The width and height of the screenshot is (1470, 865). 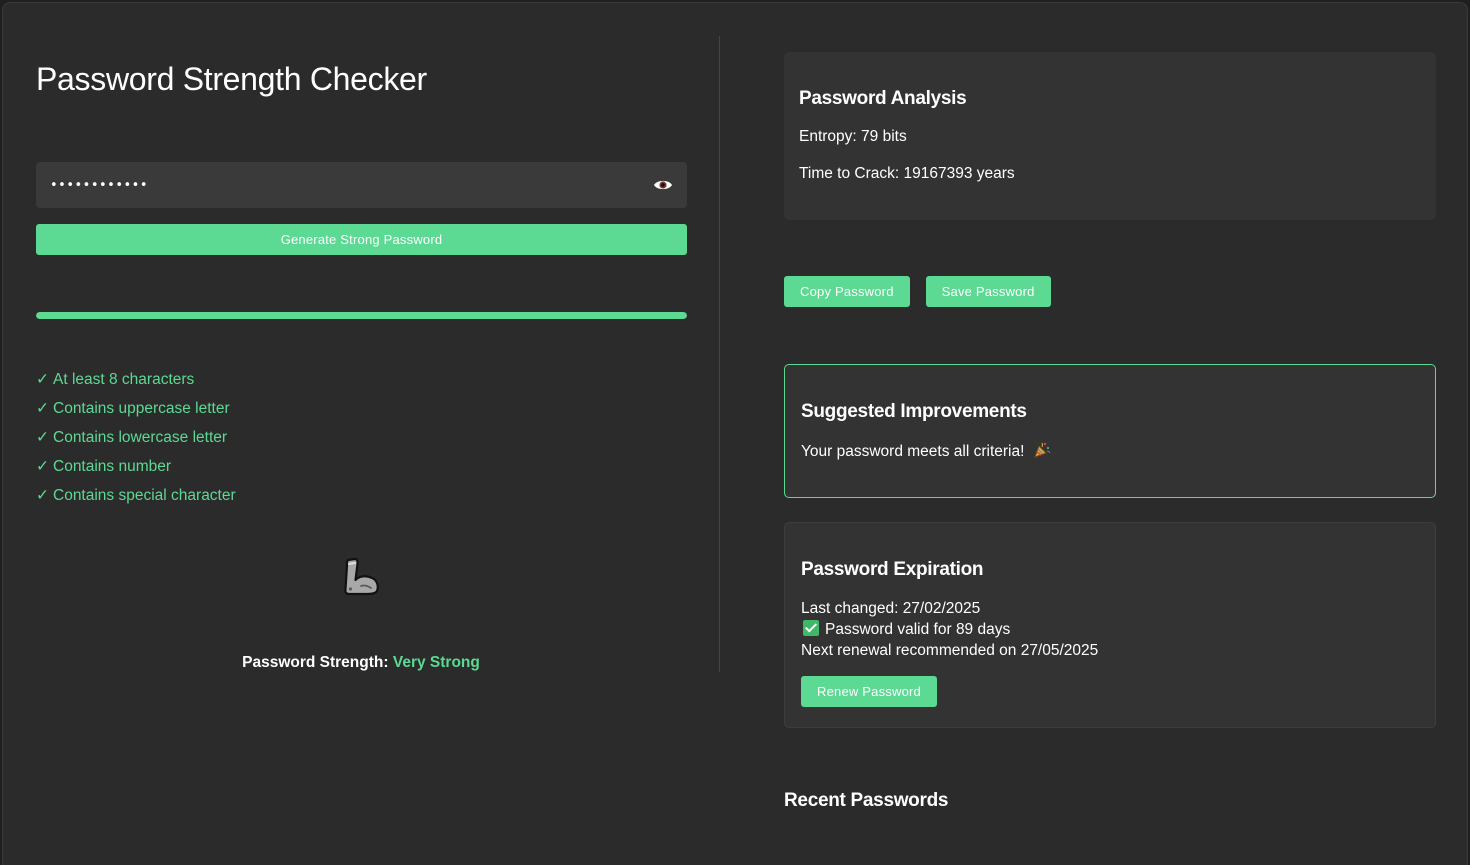 I want to click on criteria-label: Contains lowercase letter, so click(x=140, y=437).